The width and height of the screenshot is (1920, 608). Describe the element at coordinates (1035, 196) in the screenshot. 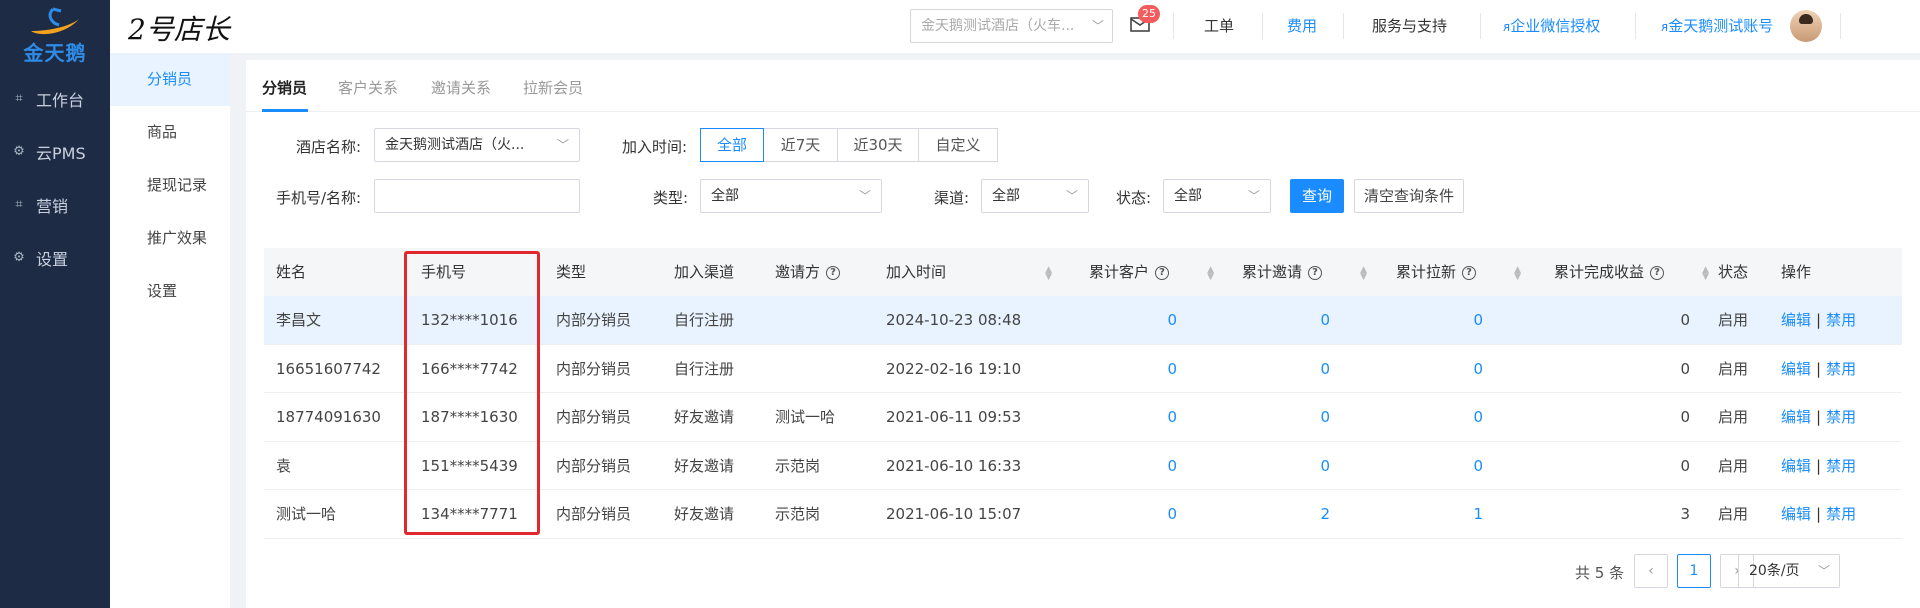

I see `channel-select: 全部 ﹀` at that location.